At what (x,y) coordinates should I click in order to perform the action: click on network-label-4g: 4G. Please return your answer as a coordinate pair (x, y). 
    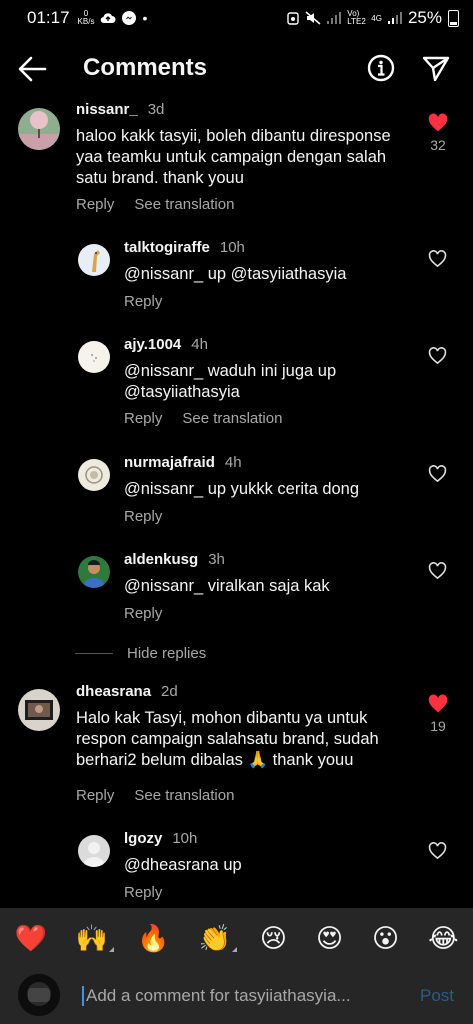
    Looking at the image, I should click on (376, 18).